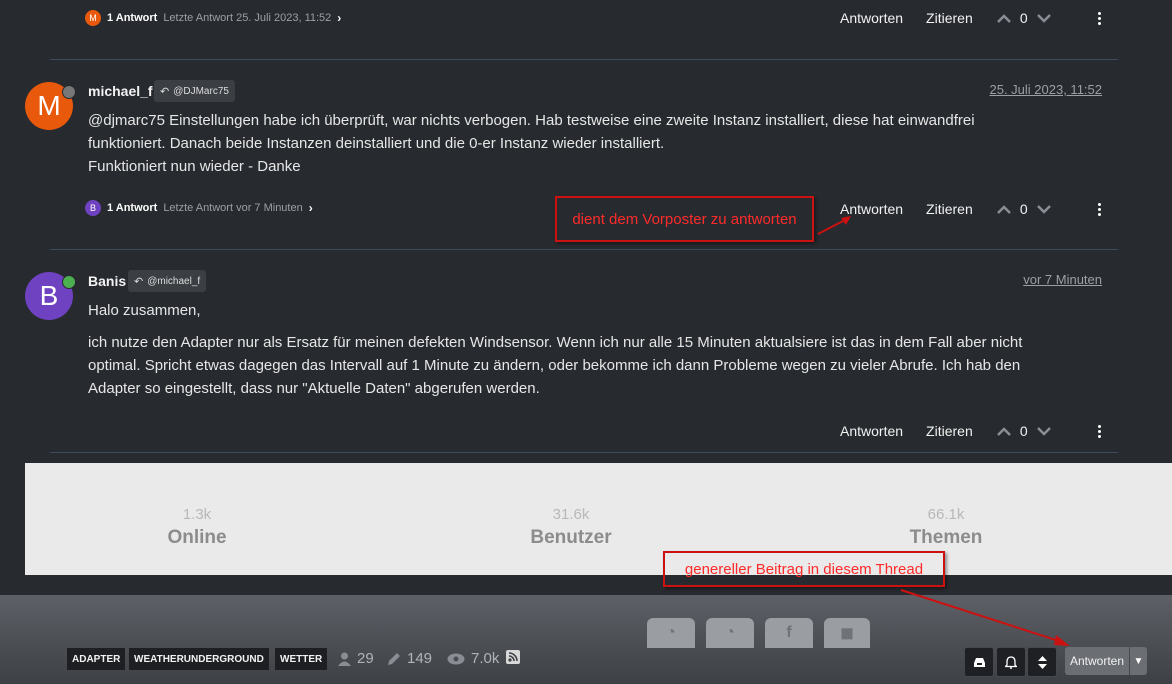  Describe the element at coordinates (344, 659) in the screenshot. I see `user-icon` at that location.